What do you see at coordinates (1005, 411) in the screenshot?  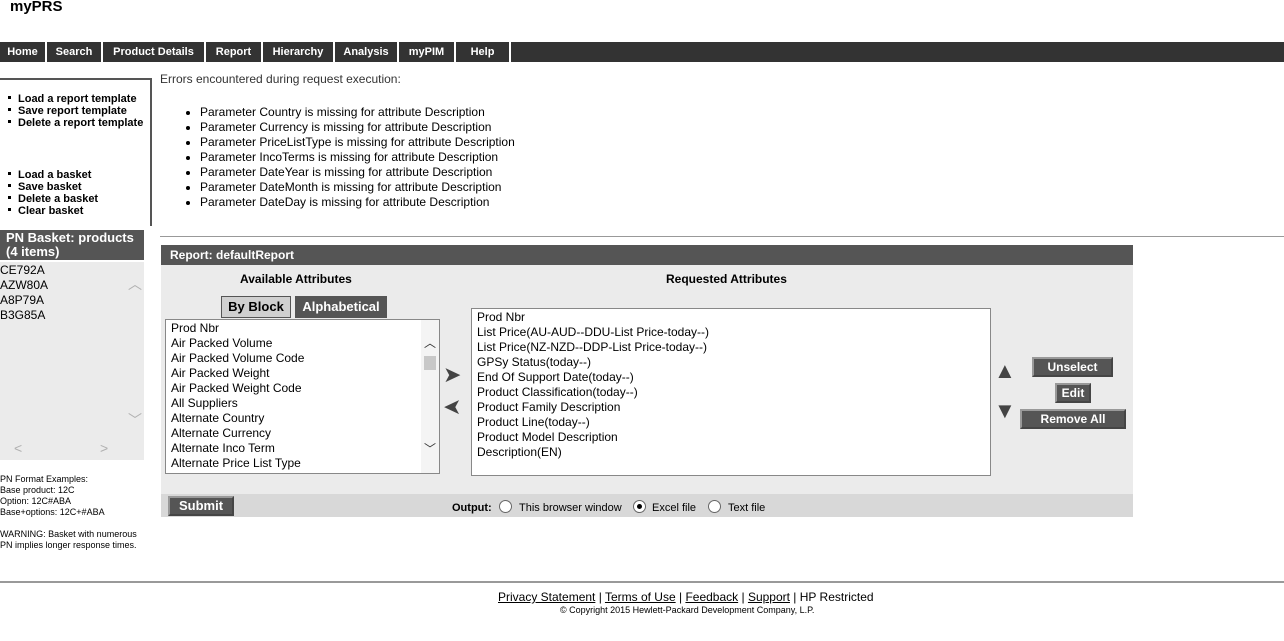 I see `move-down-icon: ▼` at bounding box center [1005, 411].